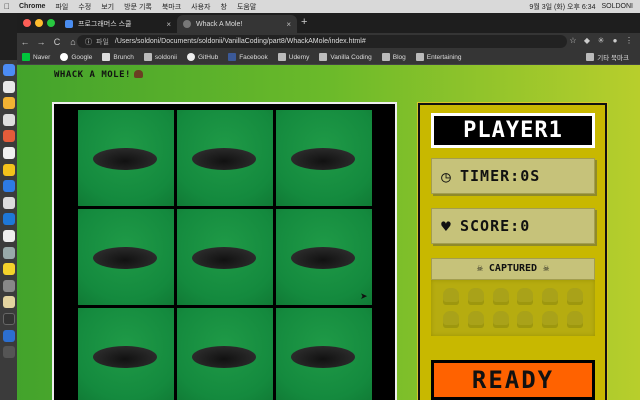  What do you see at coordinates (138, 74) in the screenshot?
I see `mole-icon` at bounding box center [138, 74].